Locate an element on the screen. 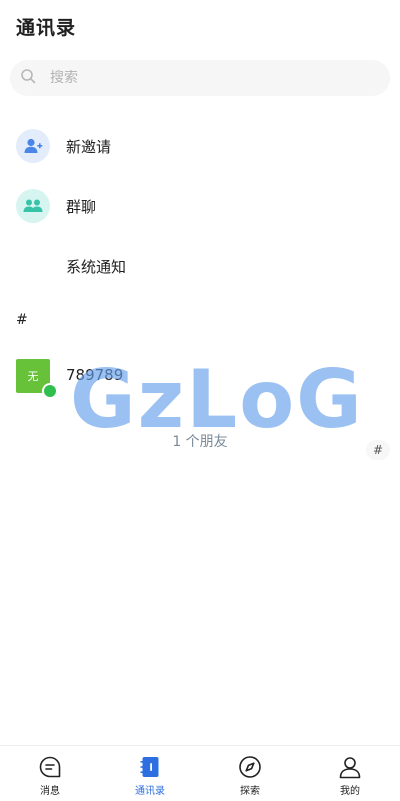 The image size is (400, 801). contact-name: 789789 is located at coordinates (95, 375).